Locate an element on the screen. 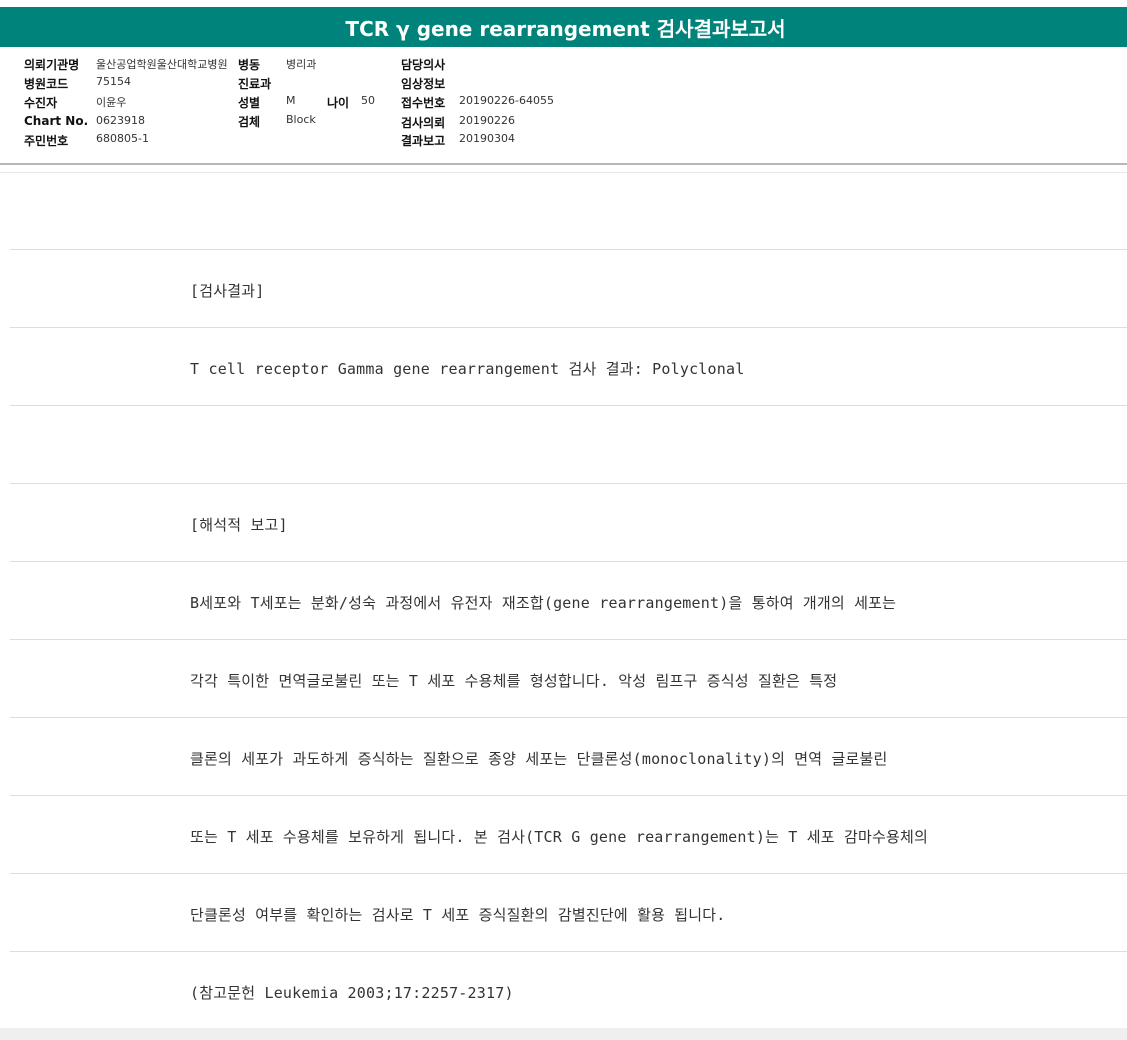  age-value: 50 is located at coordinates (368, 100).